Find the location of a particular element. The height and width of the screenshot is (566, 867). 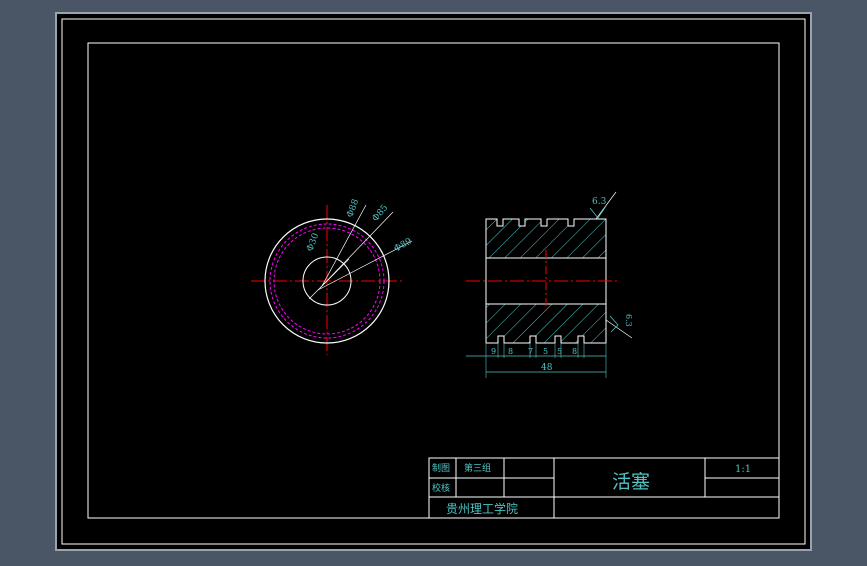

groove-dim-2: 8 is located at coordinates (510, 351).